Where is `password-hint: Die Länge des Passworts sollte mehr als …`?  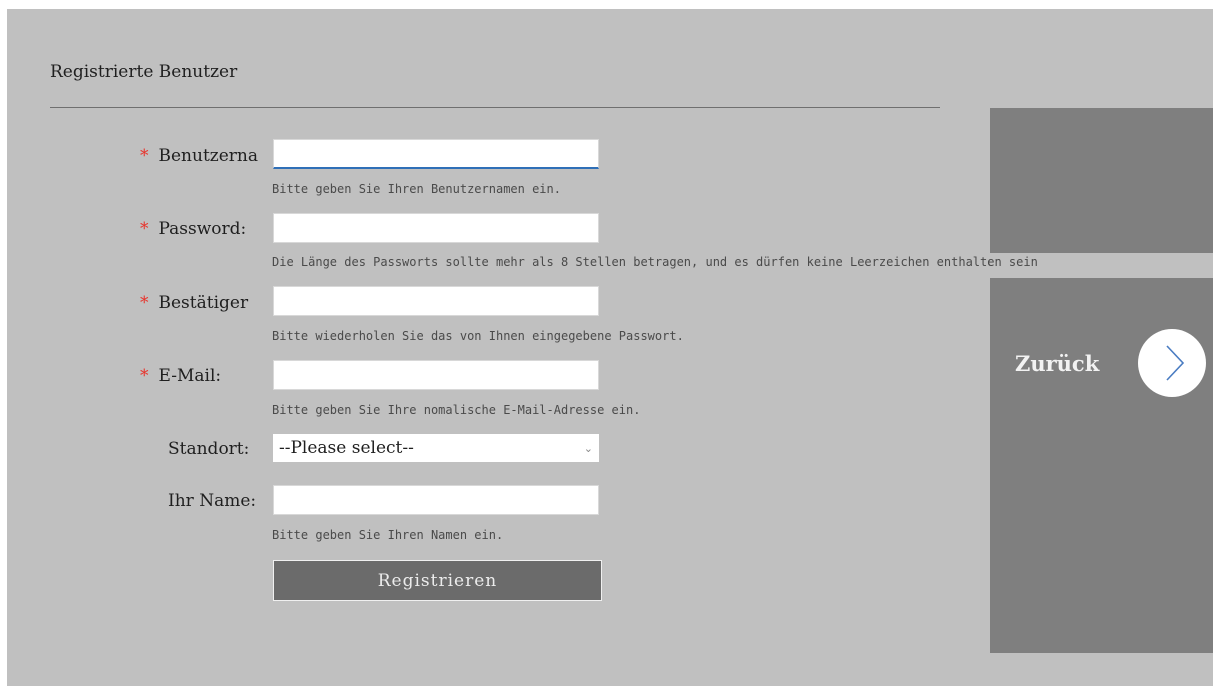
password-hint: Die Länge des Passworts sollte mehr als … is located at coordinates (655, 262).